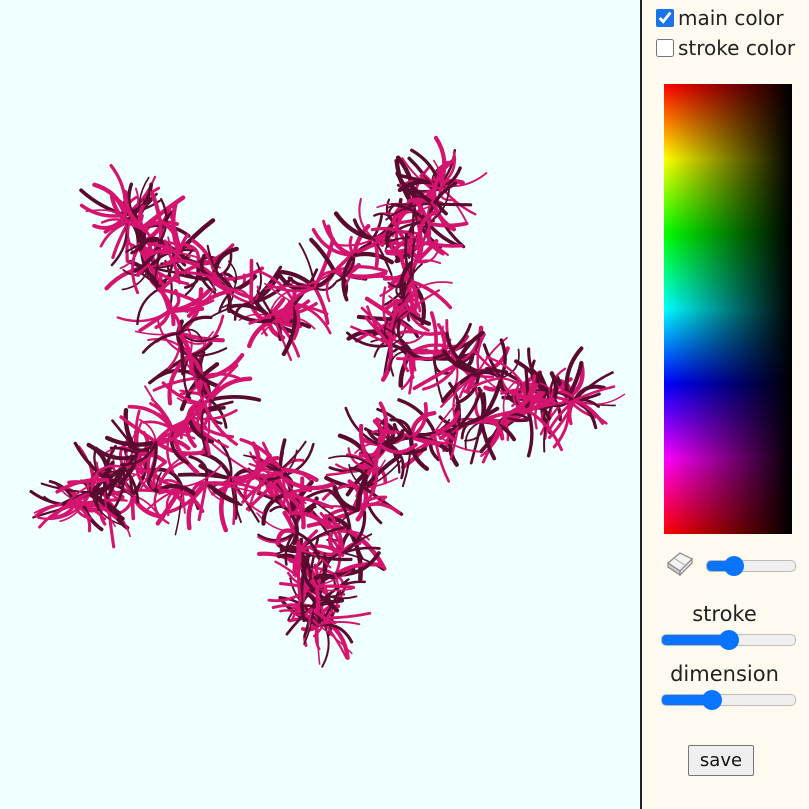 This screenshot has width=809, height=809. I want to click on main-color-option: main color, so click(720, 18).